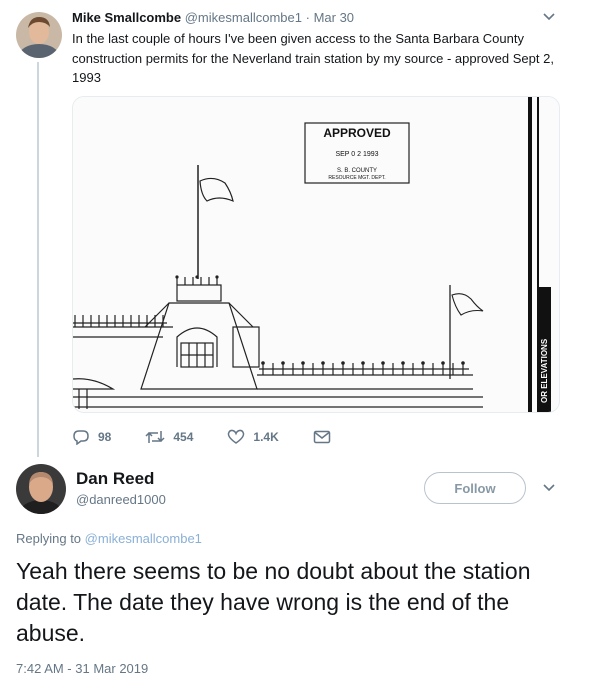 The width and height of the screenshot is (593, 686). Describe the element at coordinates (155, 437) in the screenshot. I see `retweet-icon` at that location.